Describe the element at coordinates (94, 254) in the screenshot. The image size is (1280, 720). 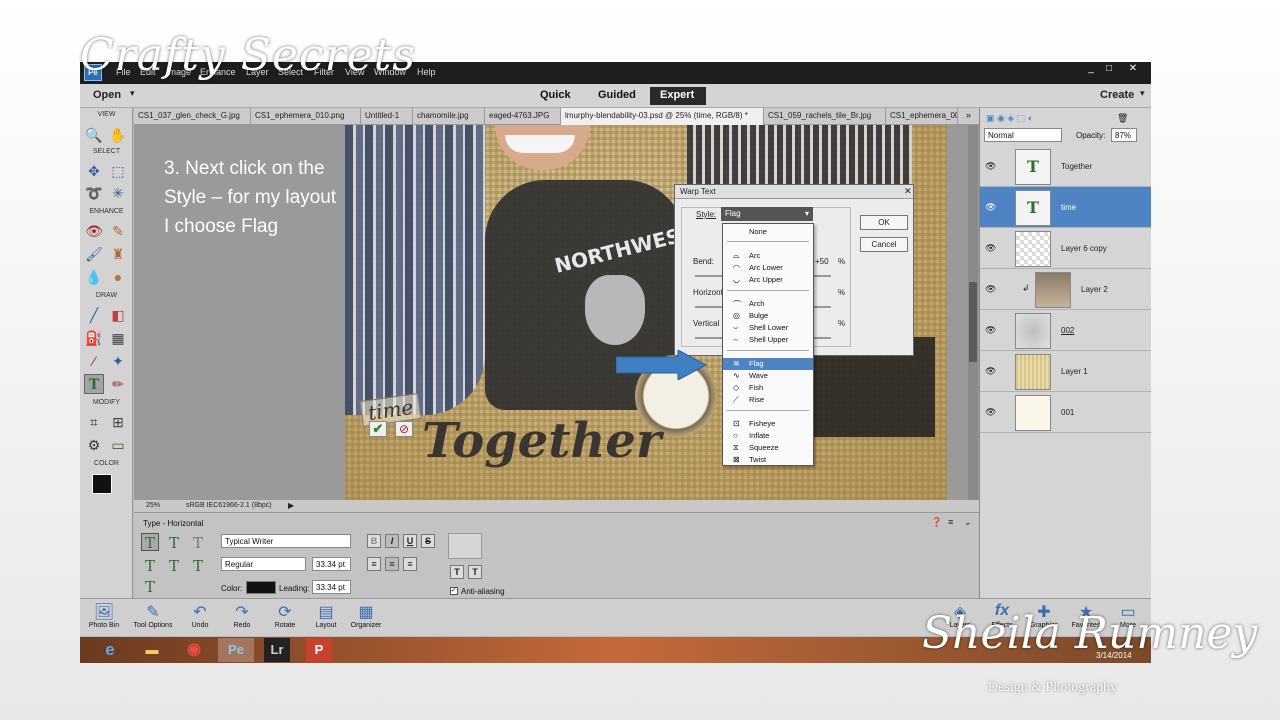
I see `smart-brush-icon: 🖌` at that location.